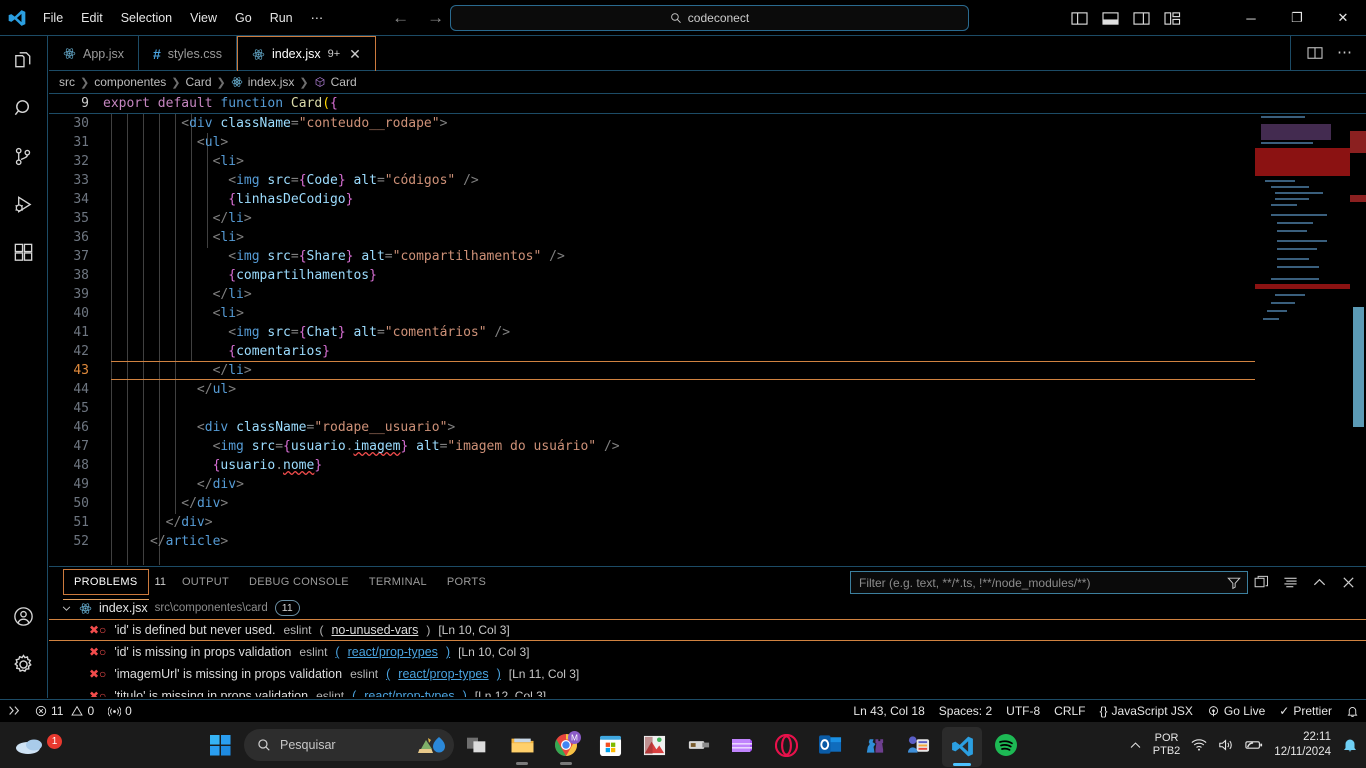 The width and height of the screenshot is (1366, 768). Describe the element at coordinates (1141, 18) in the screenshot. I see `toggle-secondary-sidebar-icon` at that location.